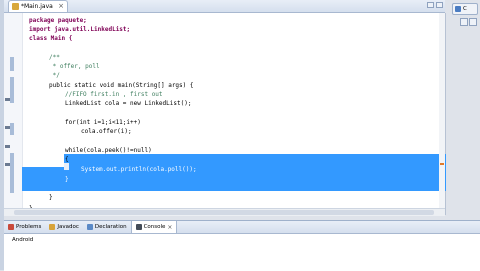 This screenshot has width=480, height=271. I want to click on code-line: class Main {, so click(50, 39).